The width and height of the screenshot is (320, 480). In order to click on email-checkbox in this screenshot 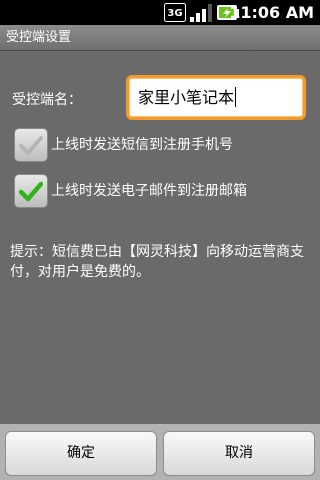, I will do `click(31, 191)`.